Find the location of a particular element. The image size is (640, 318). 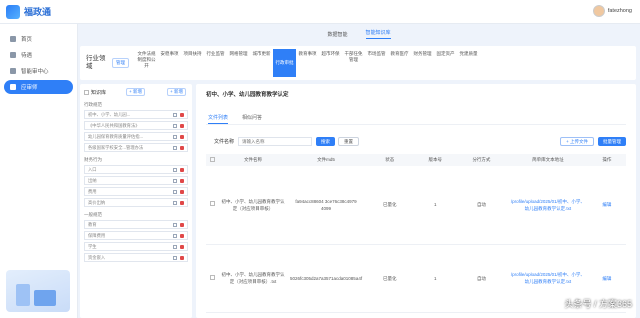

tree-node: 出纳 is located at coordinates (136, 180).